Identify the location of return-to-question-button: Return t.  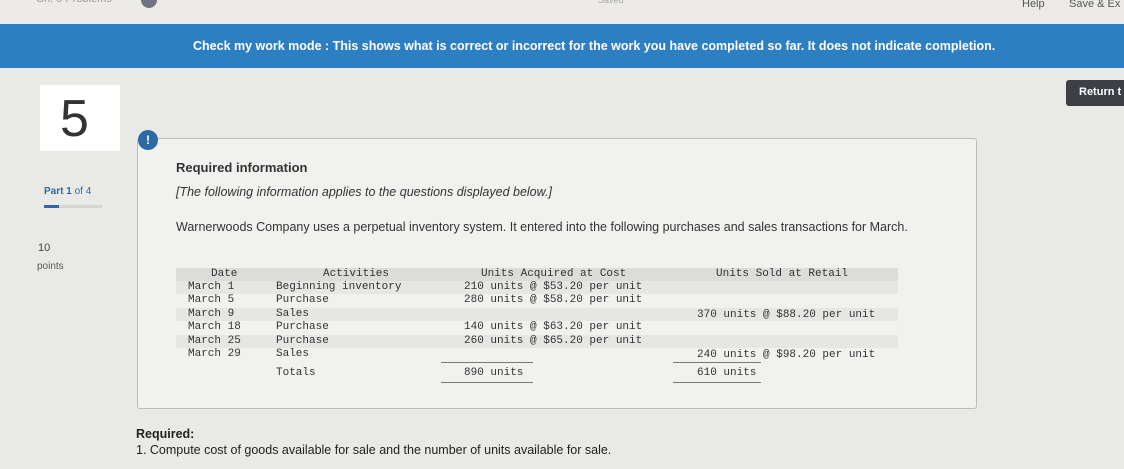
(1095, 93).